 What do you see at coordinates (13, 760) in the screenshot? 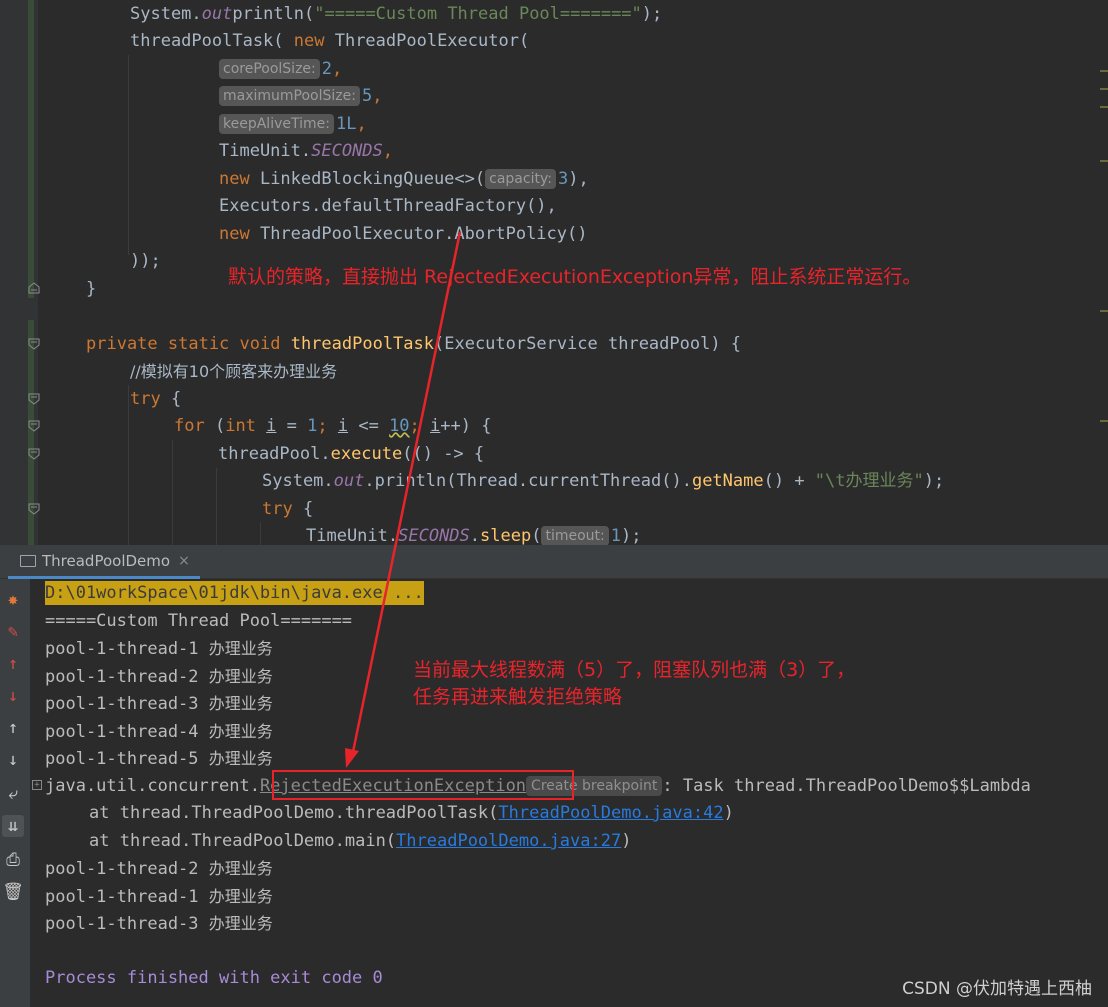
I see `next-occurrence-icon: ↓` at bounding box center [13, 760].